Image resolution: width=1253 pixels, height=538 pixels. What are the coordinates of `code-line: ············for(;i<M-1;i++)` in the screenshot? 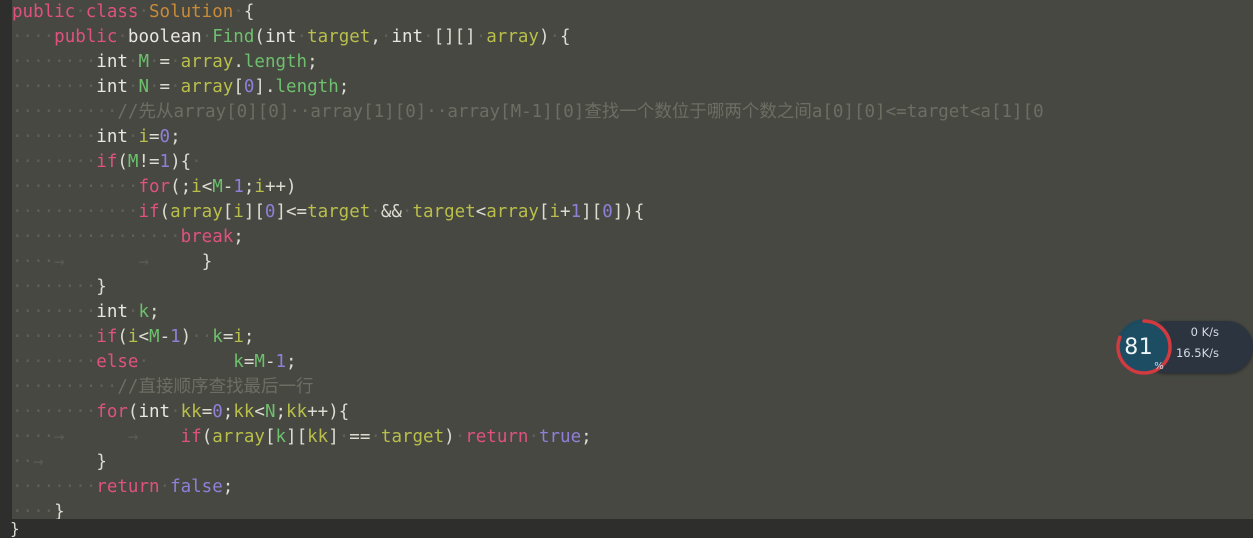 It's located at (626, 187).